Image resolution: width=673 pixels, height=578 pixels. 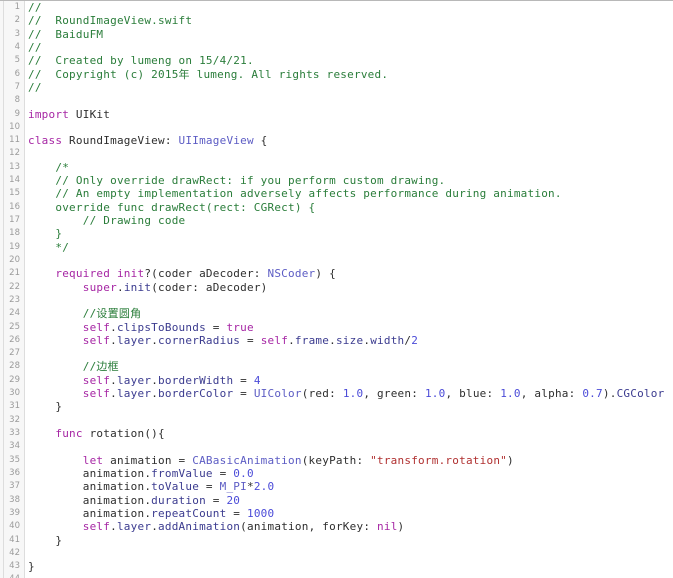 I want to click on code-line-text: animation.fromValue = 0.0, so click(x=139, y=473).